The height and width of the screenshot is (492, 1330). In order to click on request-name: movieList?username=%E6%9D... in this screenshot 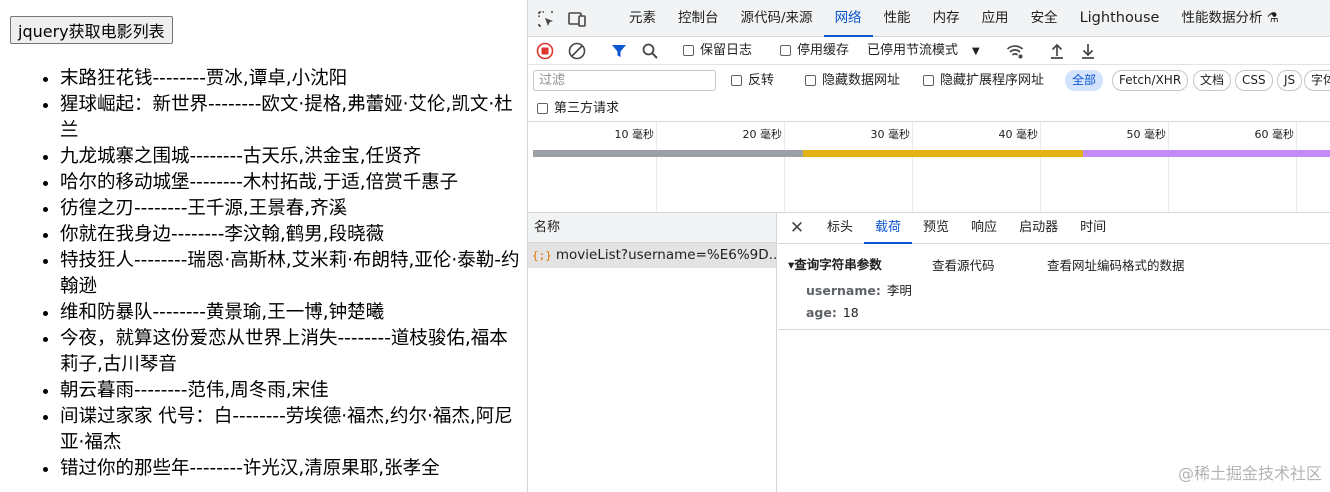, I will do `click(665, 255)`.